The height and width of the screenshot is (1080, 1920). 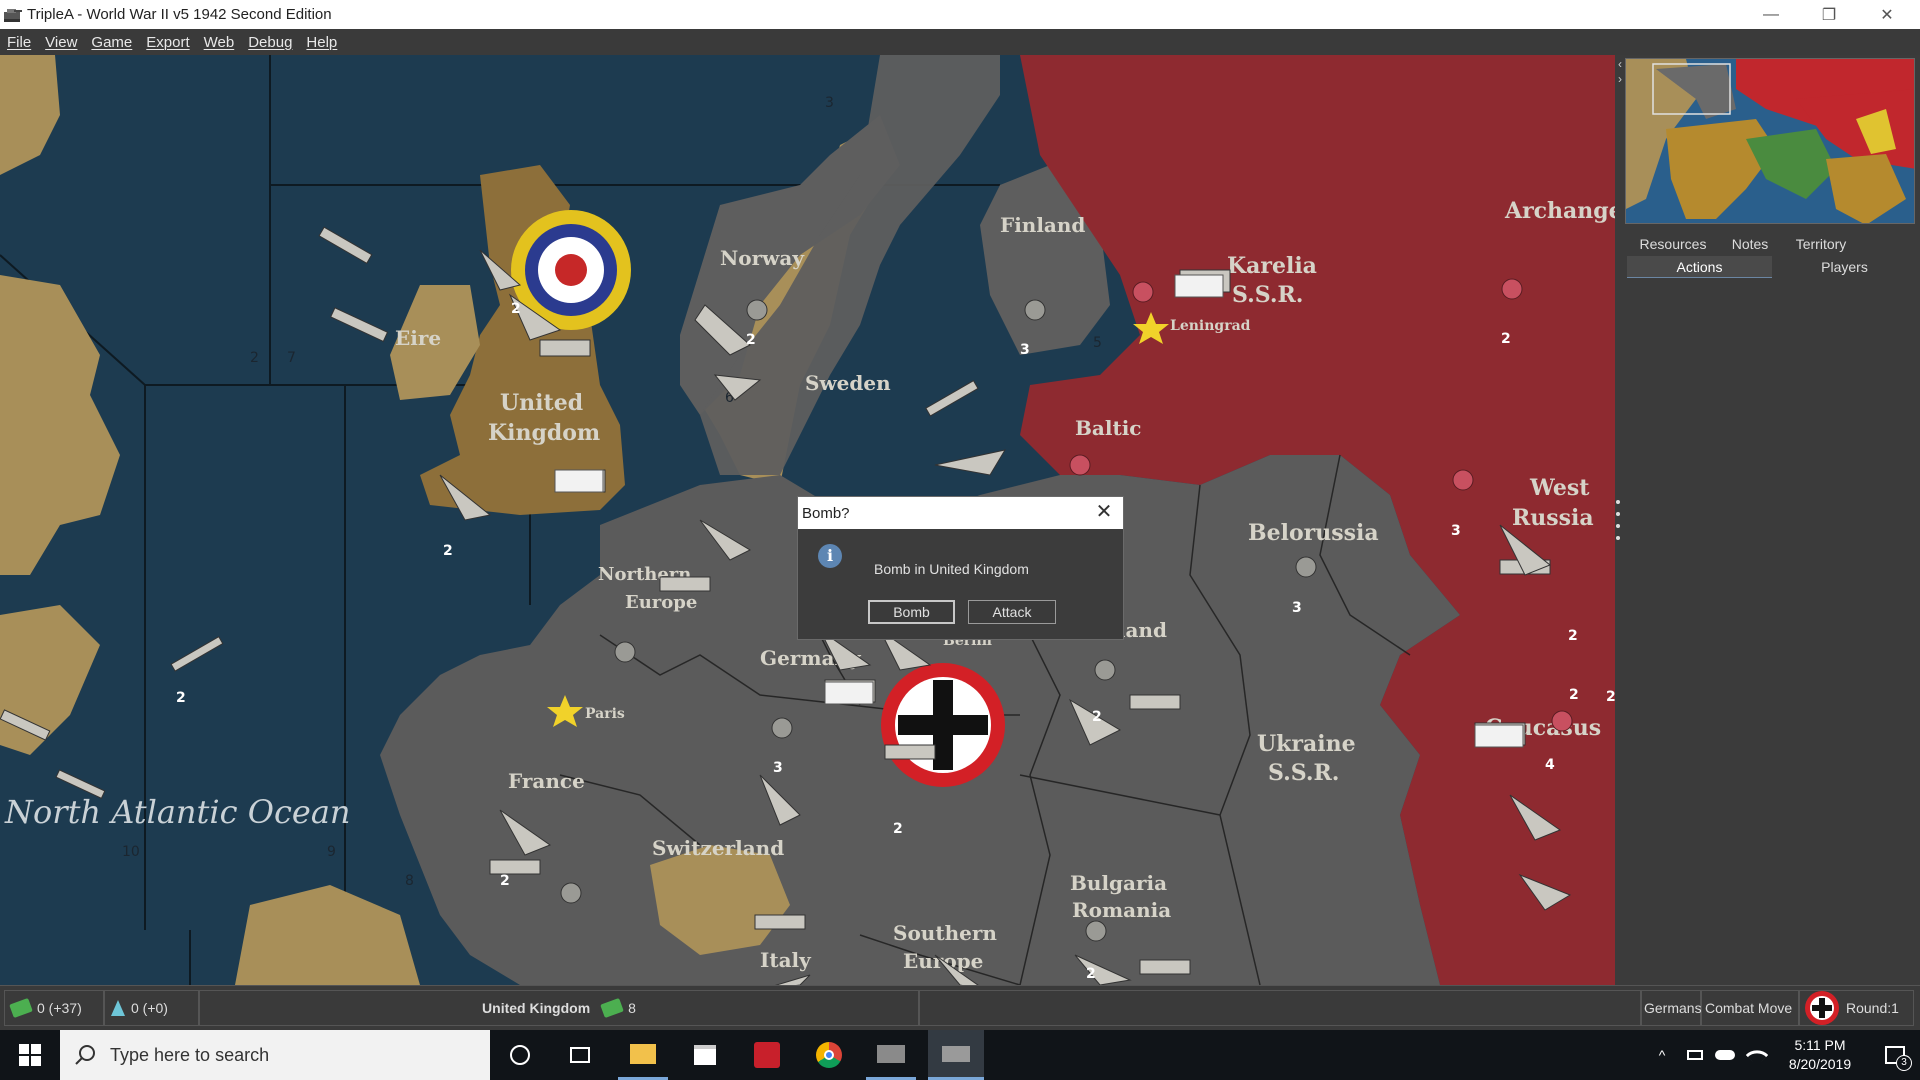 I want to click on menu-export: Export, so click(x=167, y=42).